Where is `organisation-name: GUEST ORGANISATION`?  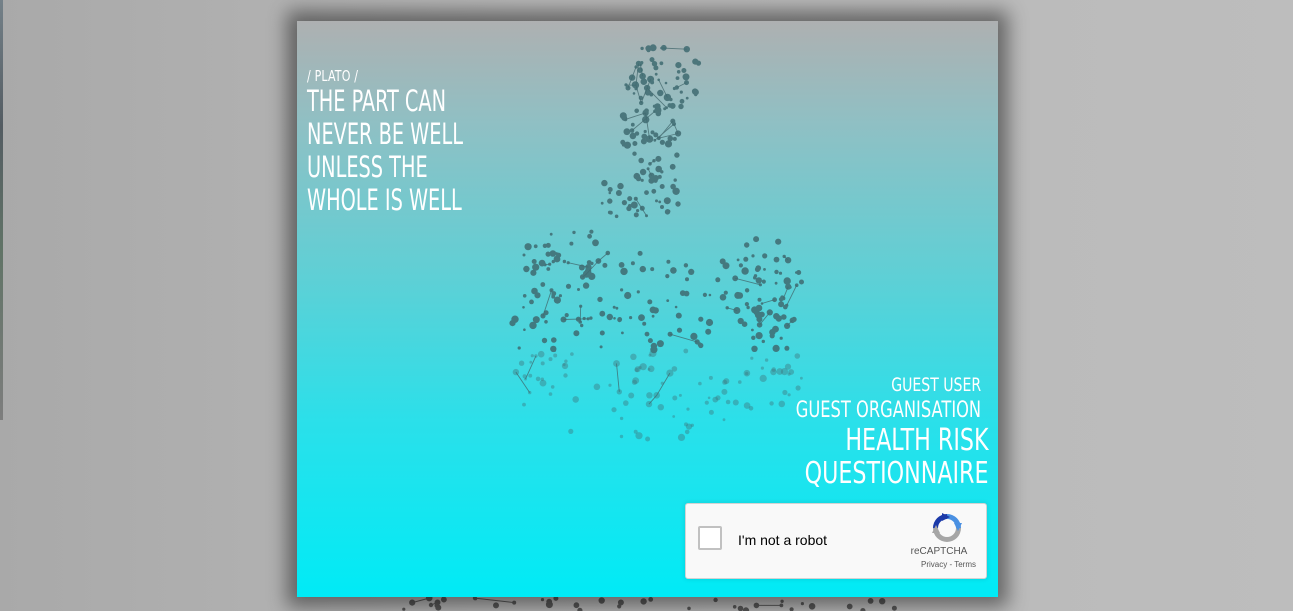 organisation-name: GUEST ORGANISATION is located at coordinates (889, 410).